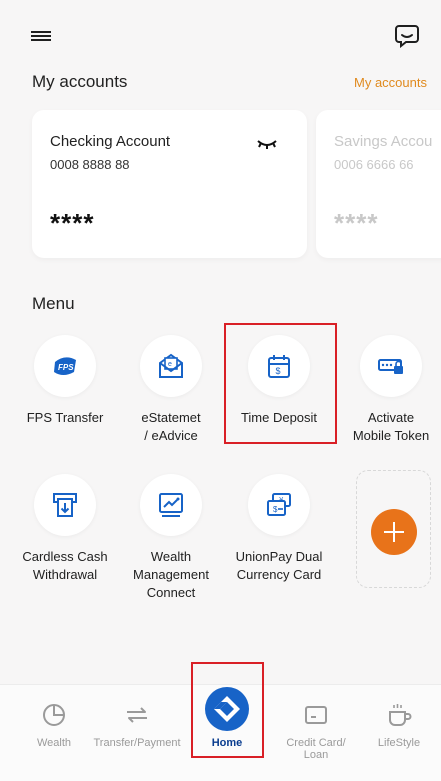 Image resolution: width=441 pixels, height=781 pixels. I want to click on account-name: Checking Account, so click(110, 141).